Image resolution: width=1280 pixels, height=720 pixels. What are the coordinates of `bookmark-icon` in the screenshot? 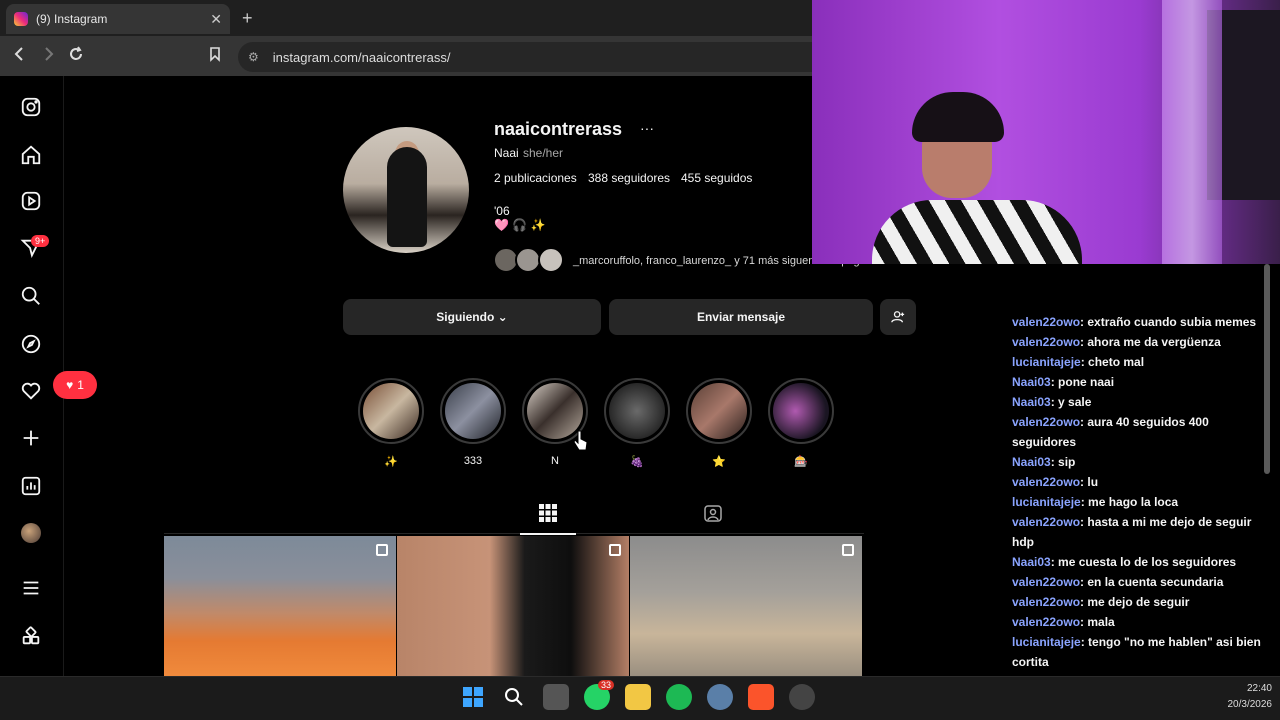 It's located at (215, 56).